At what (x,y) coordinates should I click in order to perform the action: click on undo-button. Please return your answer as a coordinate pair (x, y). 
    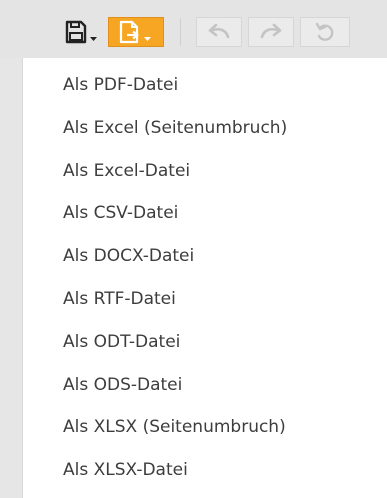
    Looking at the image, I should click on (219, 32).